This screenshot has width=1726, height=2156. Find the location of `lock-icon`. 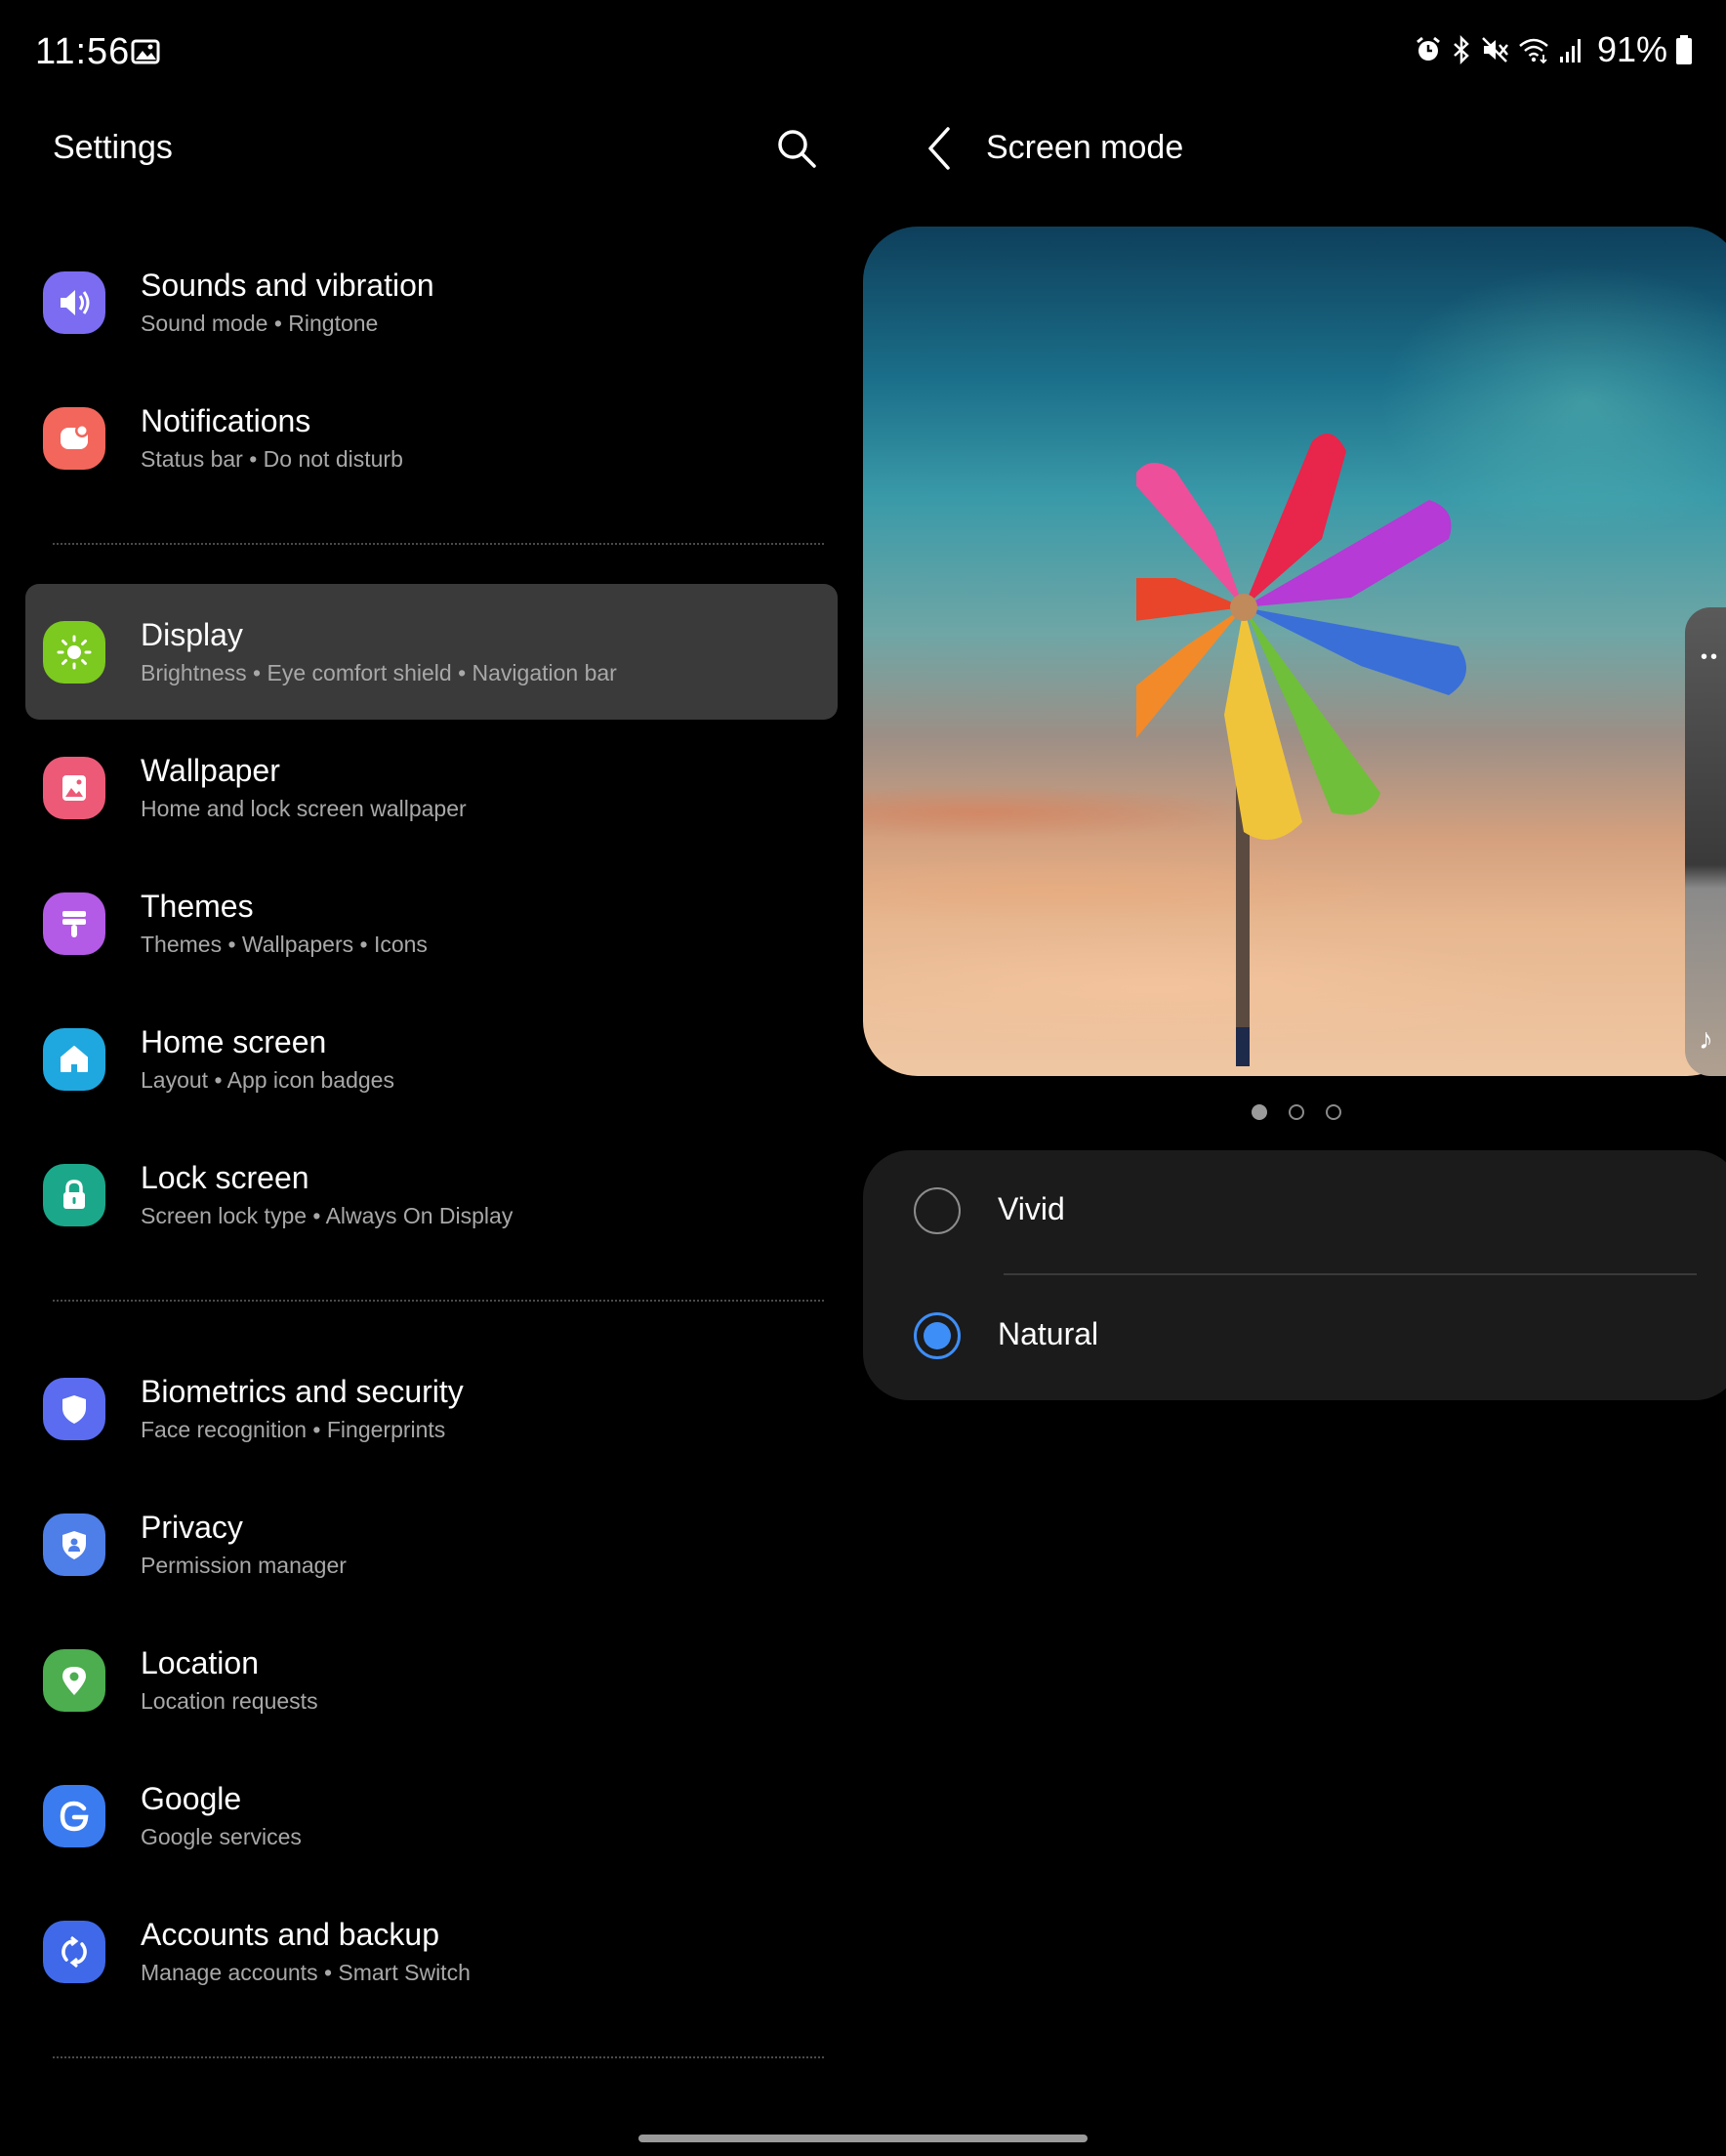

lock-icon is located at coordinates (74, 1195).